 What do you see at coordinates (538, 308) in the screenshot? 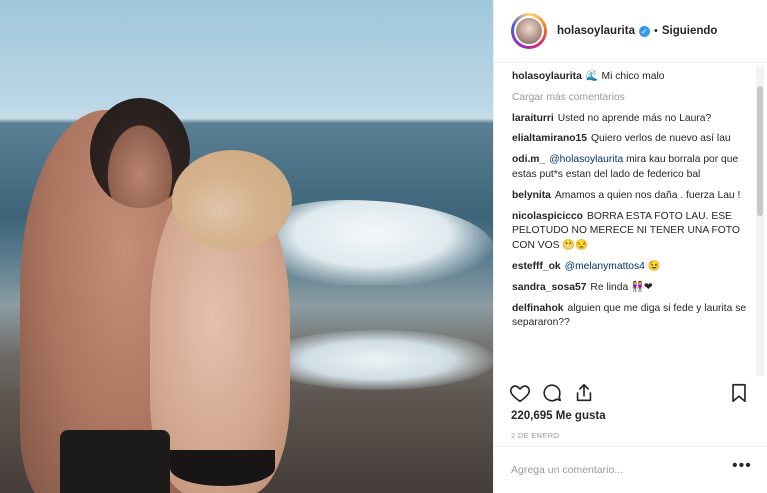
I see `comment-username: delfinahok` at bounding box center [538, 308].